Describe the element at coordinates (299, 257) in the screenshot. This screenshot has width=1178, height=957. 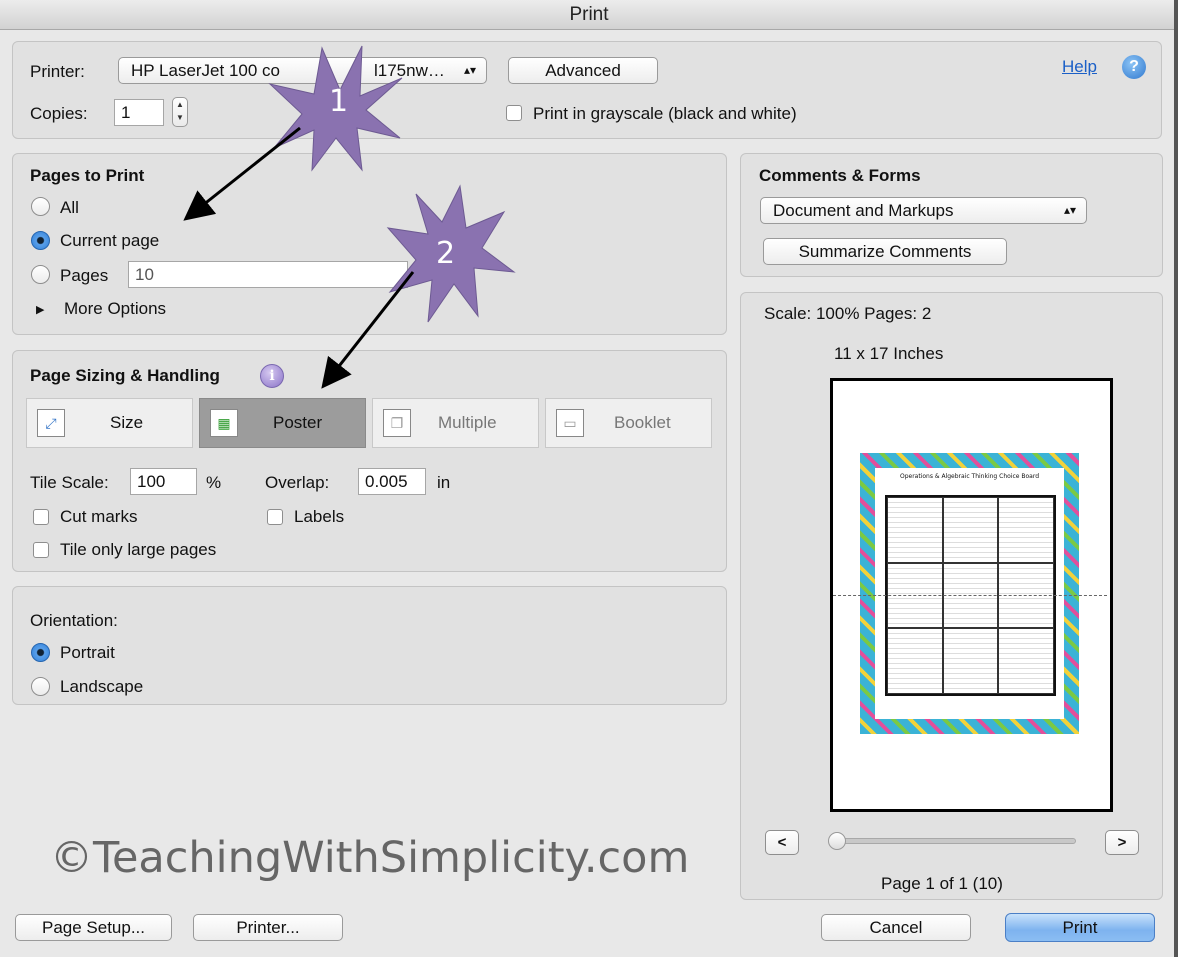
I see `annotation-arrows` at that location.